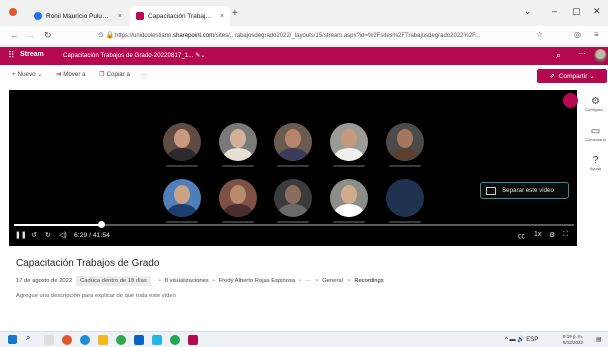 Image resolution: width=608 pixels, height=347 pixels. What do you see at coordinates (114, 74) in the screenshot?
I see `copy-to-button: ❐ Copiar a` at bounding box center [114, 74].